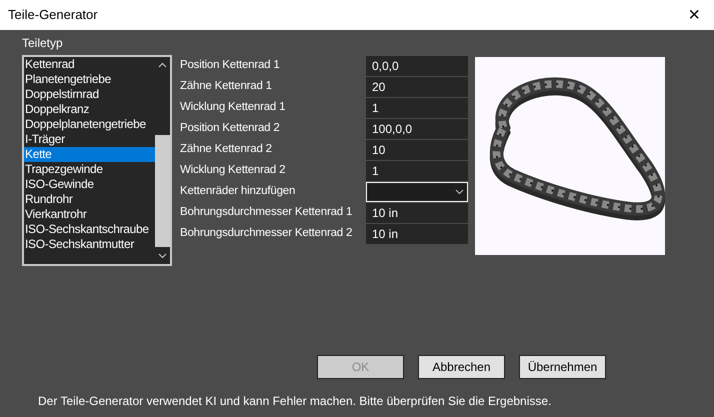  Describe the element at coordinates (89, 124) in the screenshot. I see `list-item: Doppelplanetengetriebe` at that location.